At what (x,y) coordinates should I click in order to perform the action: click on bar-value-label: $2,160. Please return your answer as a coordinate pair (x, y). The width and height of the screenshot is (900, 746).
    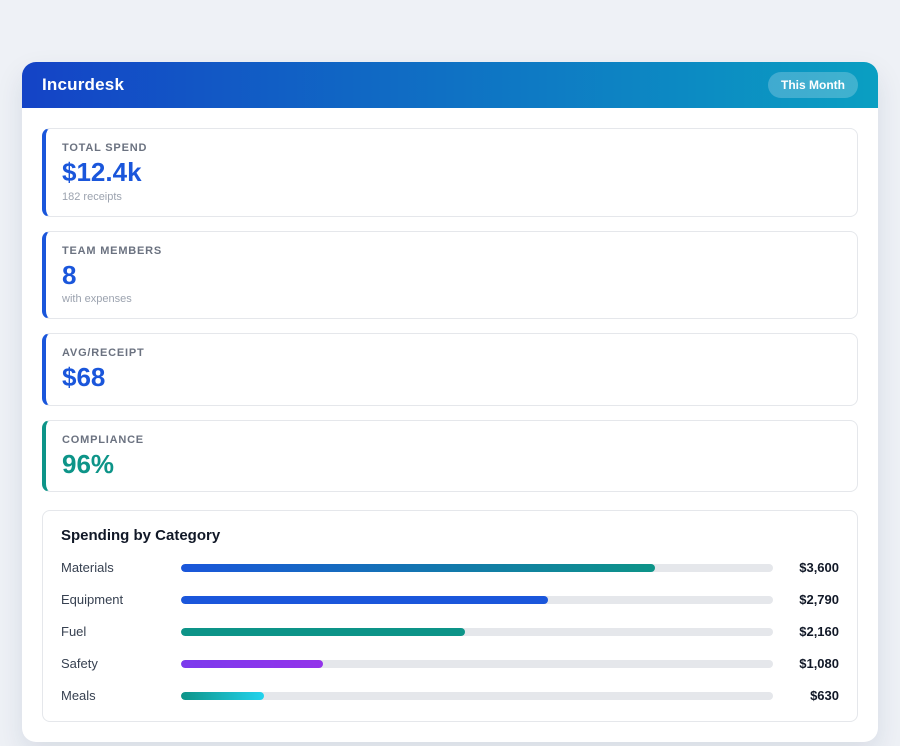
    Looking at the image, I should click on (819, 632).